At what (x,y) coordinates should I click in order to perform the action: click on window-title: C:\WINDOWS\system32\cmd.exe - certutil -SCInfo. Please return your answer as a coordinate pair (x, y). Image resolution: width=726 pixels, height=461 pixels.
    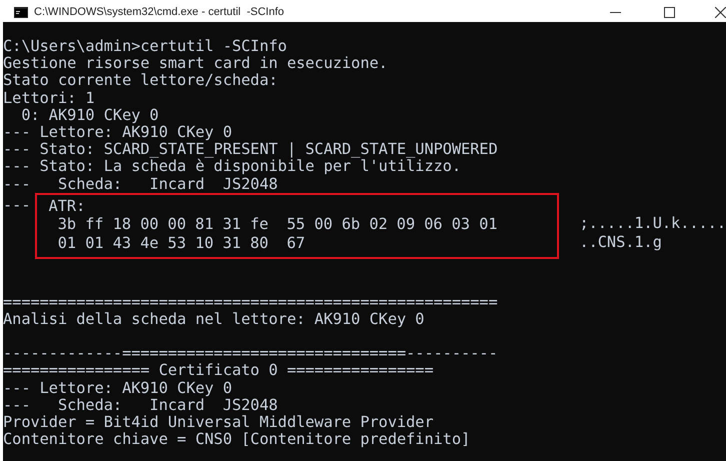
    Looking at the image, I should click on (159, 12).